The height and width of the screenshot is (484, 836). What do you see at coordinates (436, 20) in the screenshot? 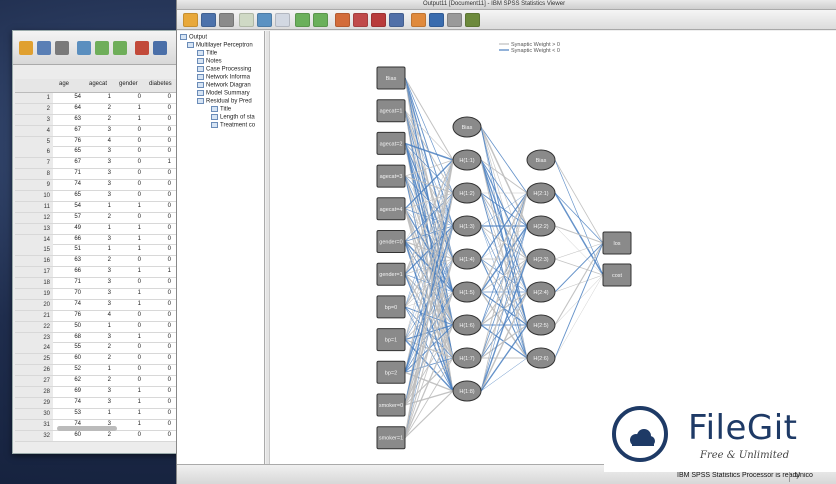
I see `designate-window-icon` at bounding box center [436, 20].